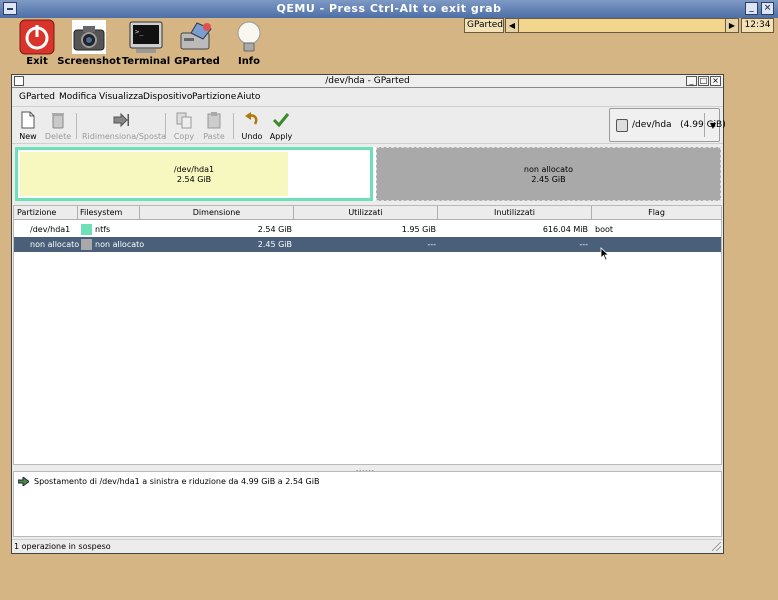  What do you see at coordinates (167, 97) in the screenshot?
I see `menu-dispositivo: Dispositivo` at bounding box center [167, 97].